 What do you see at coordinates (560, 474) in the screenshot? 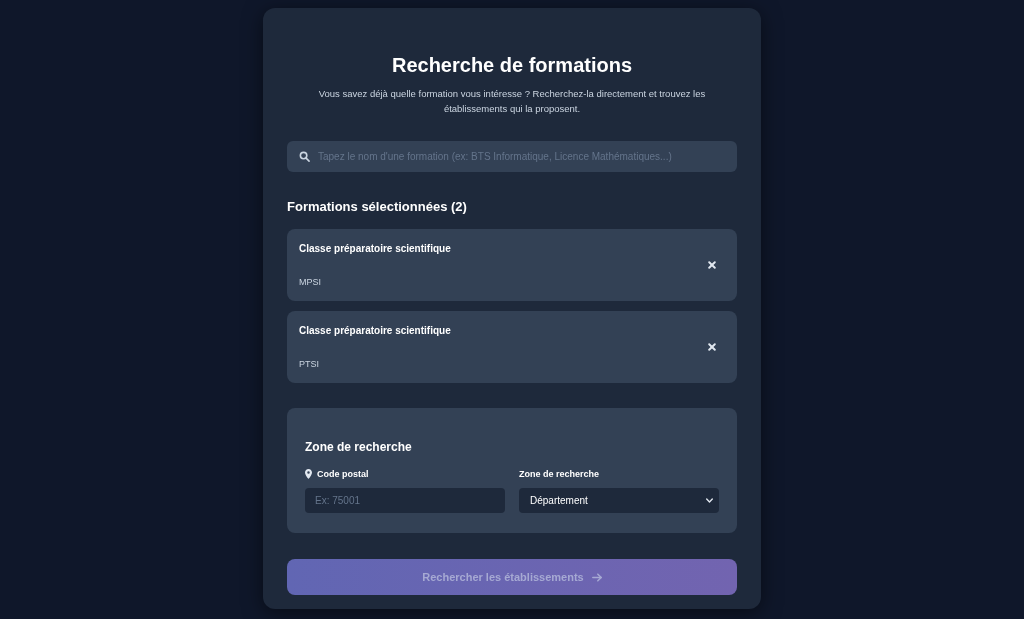
I see `field-label: Zone de recherche` at bounding box center [560, 474].